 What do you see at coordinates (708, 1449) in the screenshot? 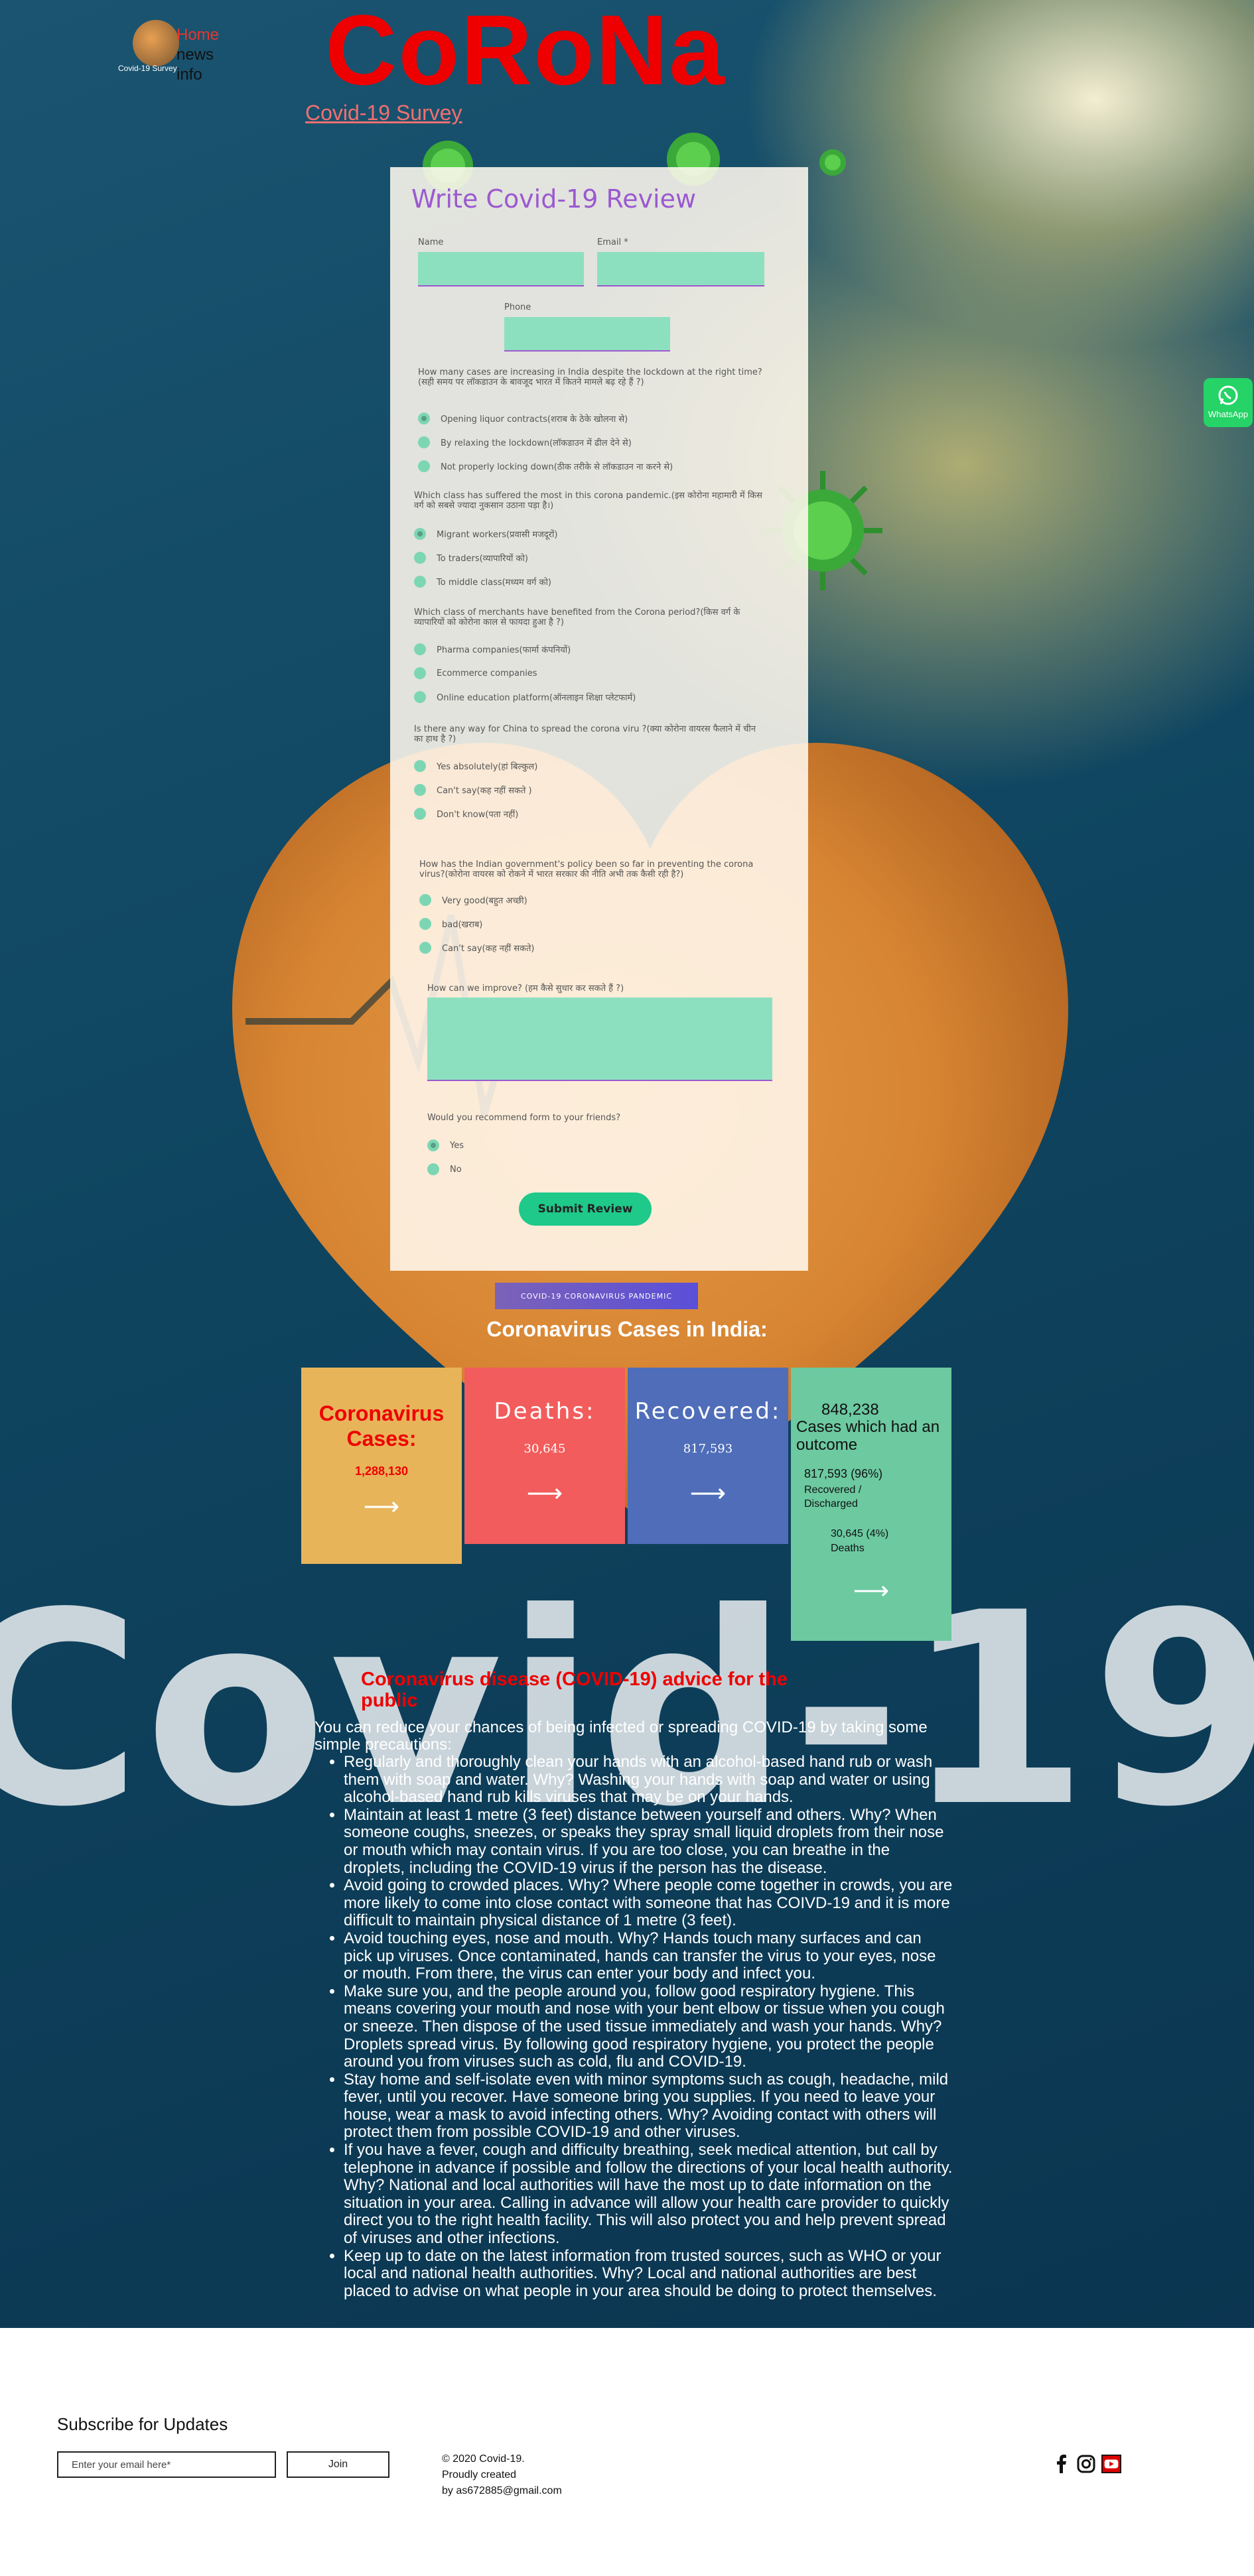
I see `recovered-card-value: 817,593` at bounding box center [708, 1449].